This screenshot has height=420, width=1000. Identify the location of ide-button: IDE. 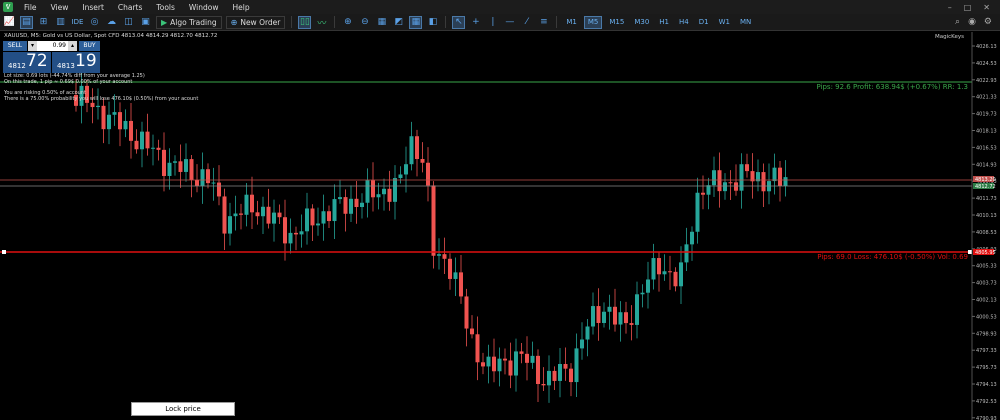
(77, 22).